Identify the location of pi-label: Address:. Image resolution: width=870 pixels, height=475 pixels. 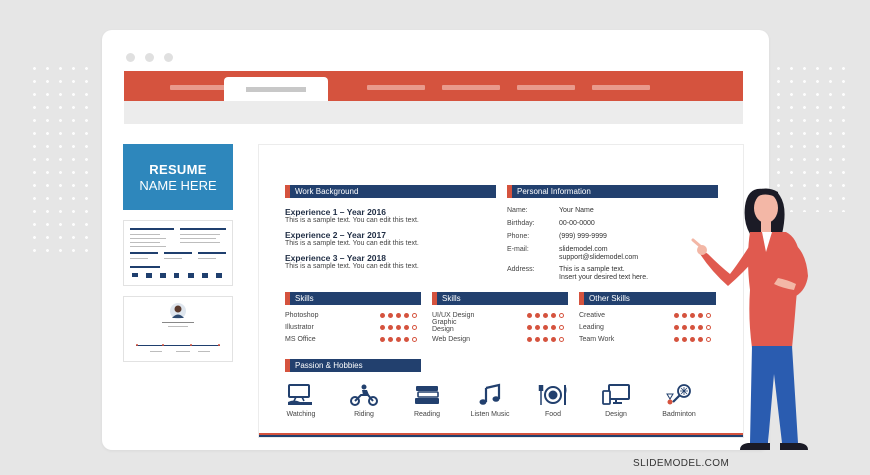
(521, 269).